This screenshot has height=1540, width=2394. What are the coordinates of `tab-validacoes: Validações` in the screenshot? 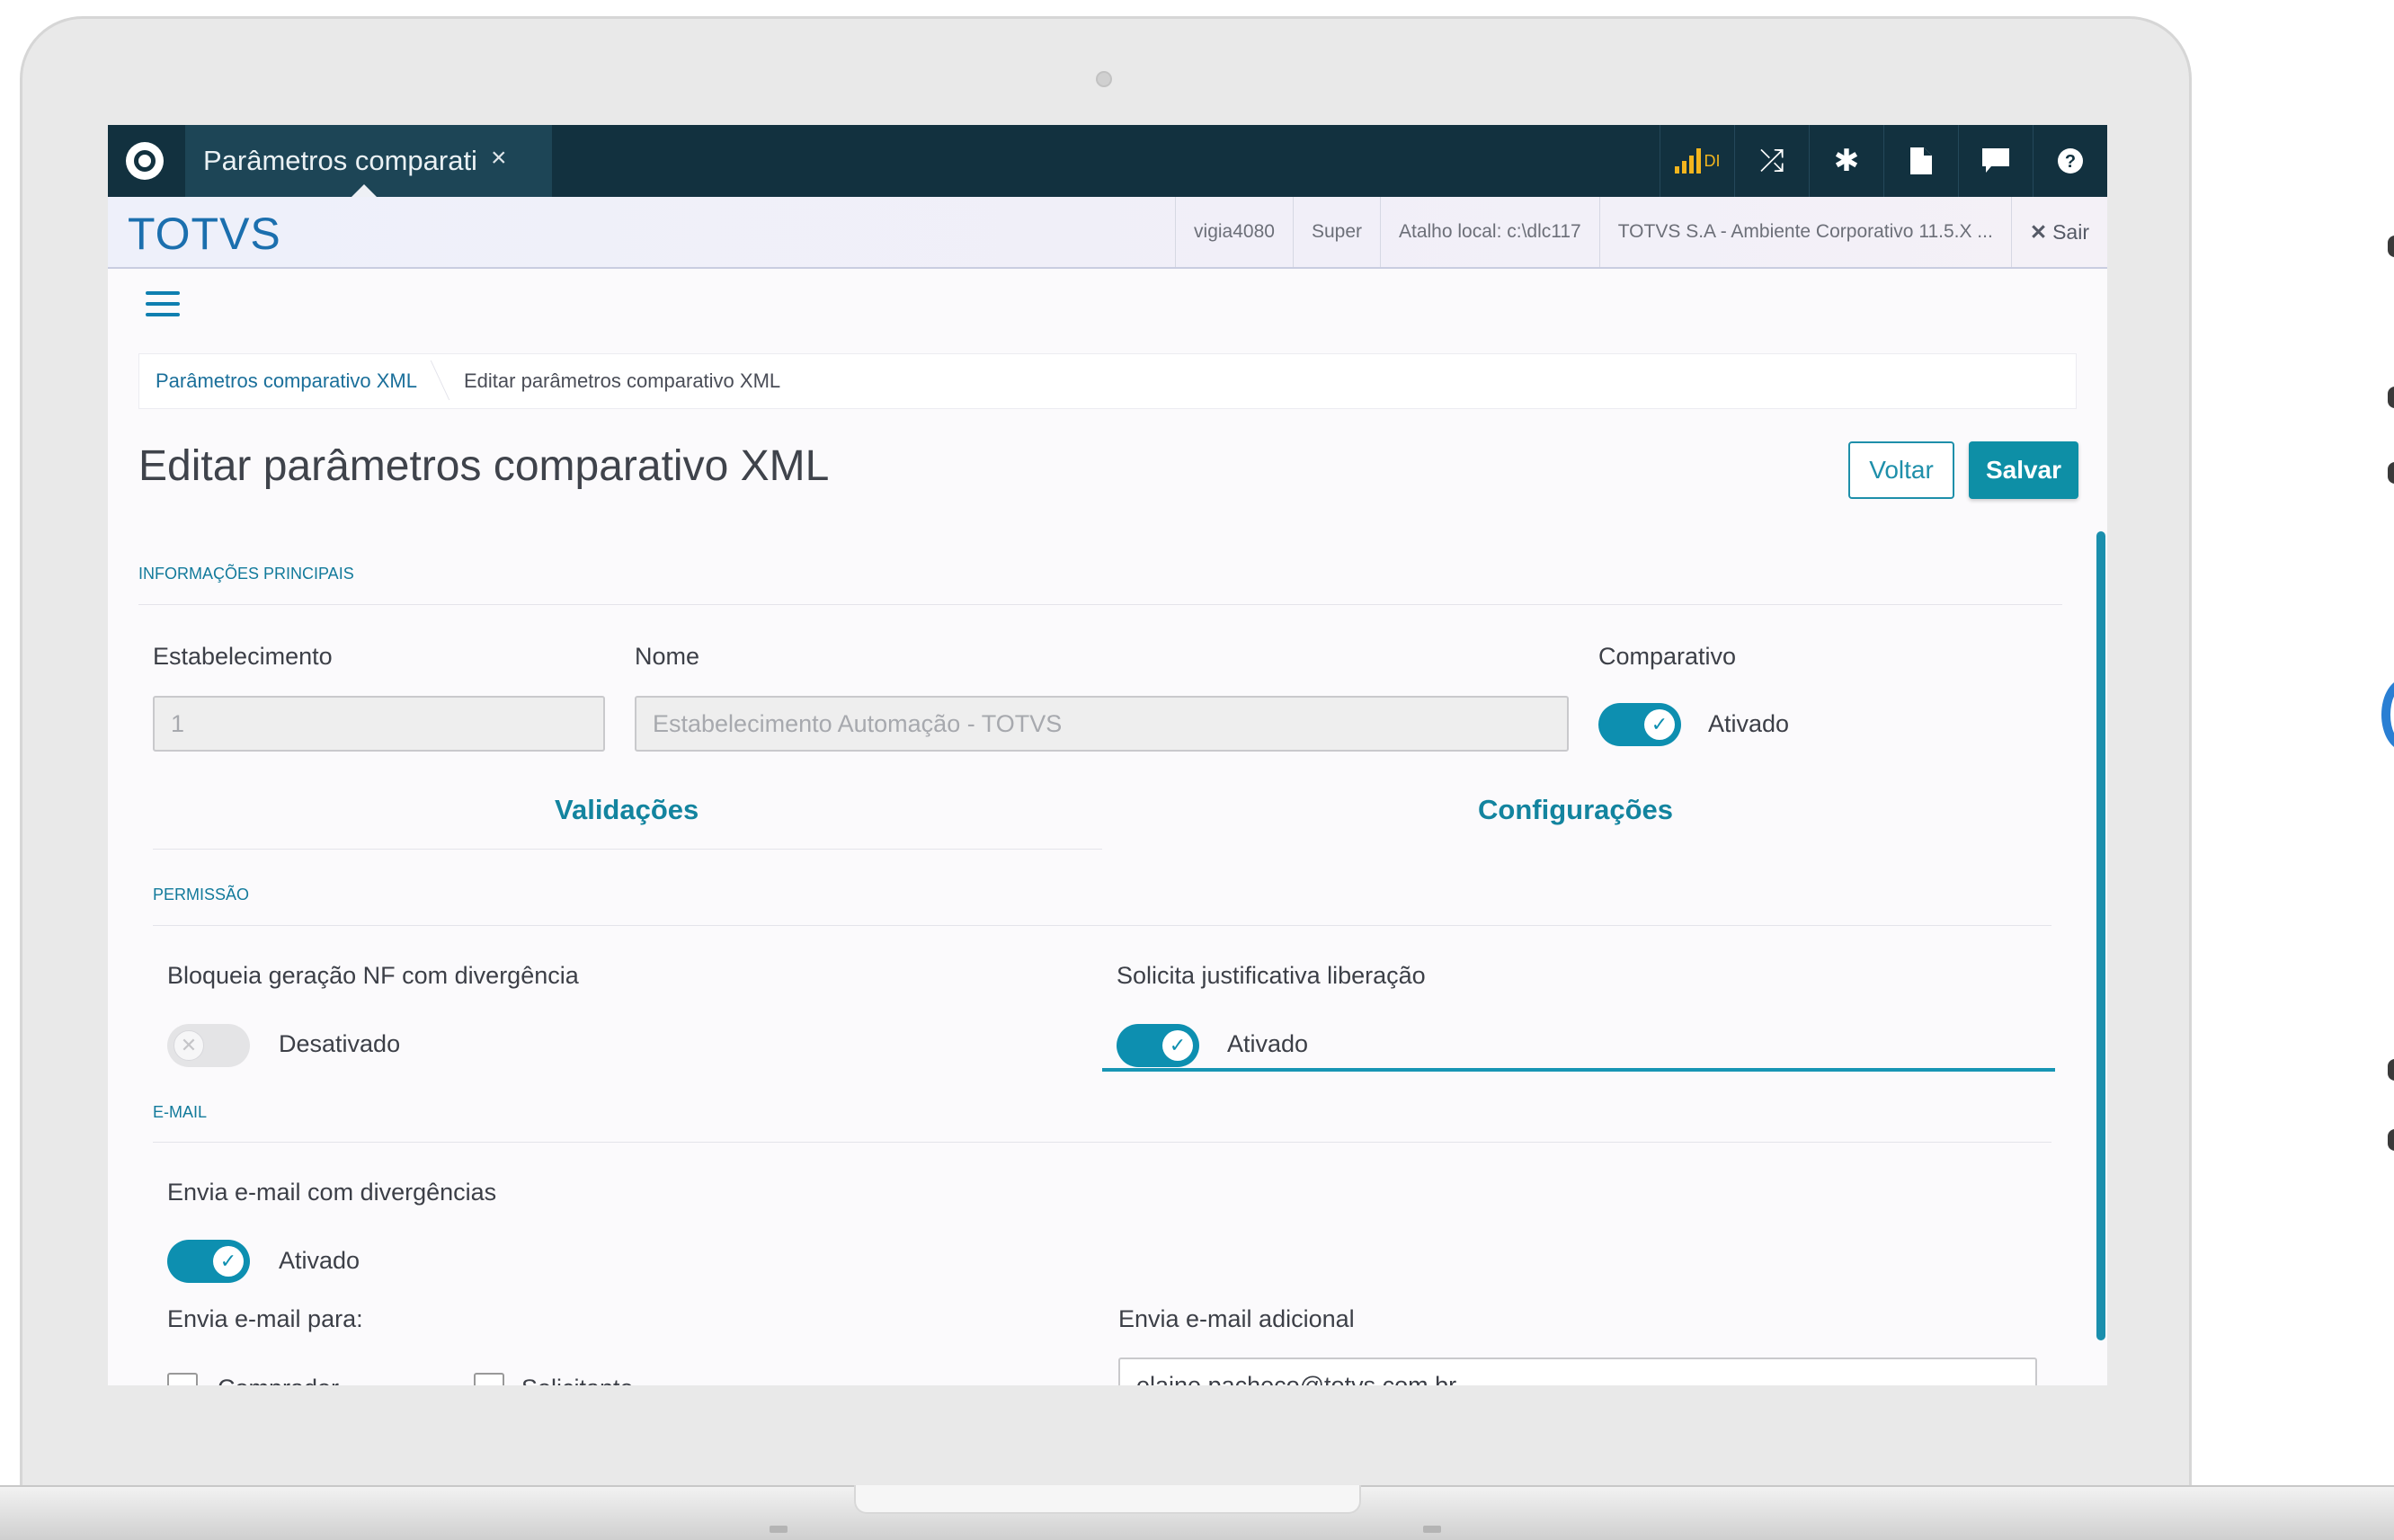 It's located at (627, 810).